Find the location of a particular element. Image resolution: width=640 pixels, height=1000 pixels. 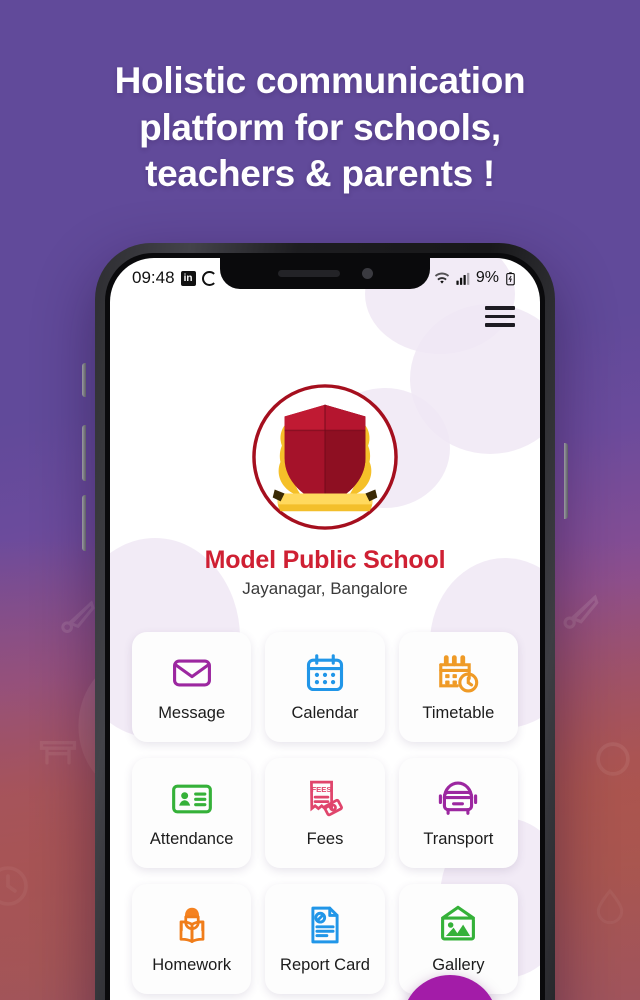

headline-line-2: platform for schools, is located at coordinates (320, 127).